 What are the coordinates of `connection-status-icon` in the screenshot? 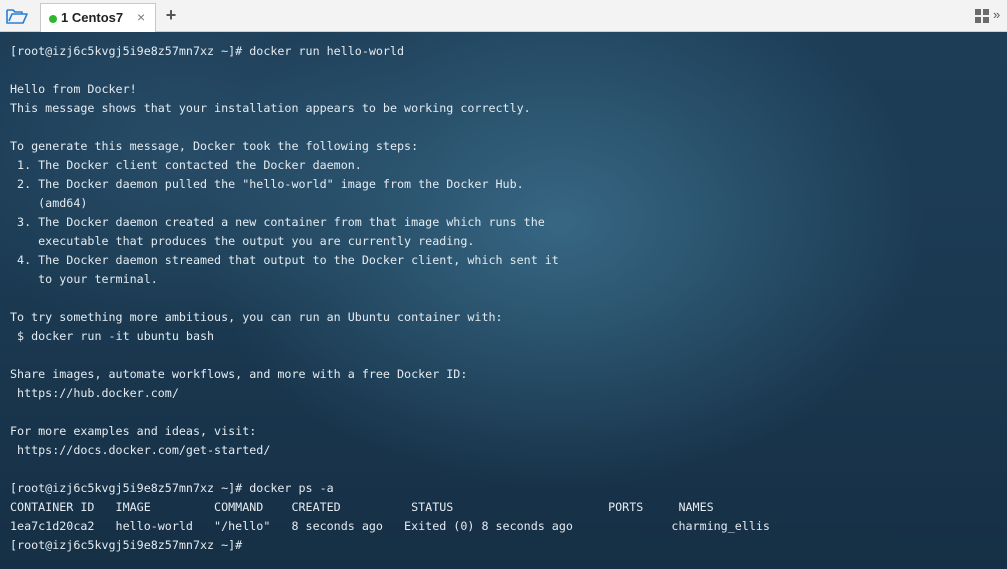 It's located at (53, 19).